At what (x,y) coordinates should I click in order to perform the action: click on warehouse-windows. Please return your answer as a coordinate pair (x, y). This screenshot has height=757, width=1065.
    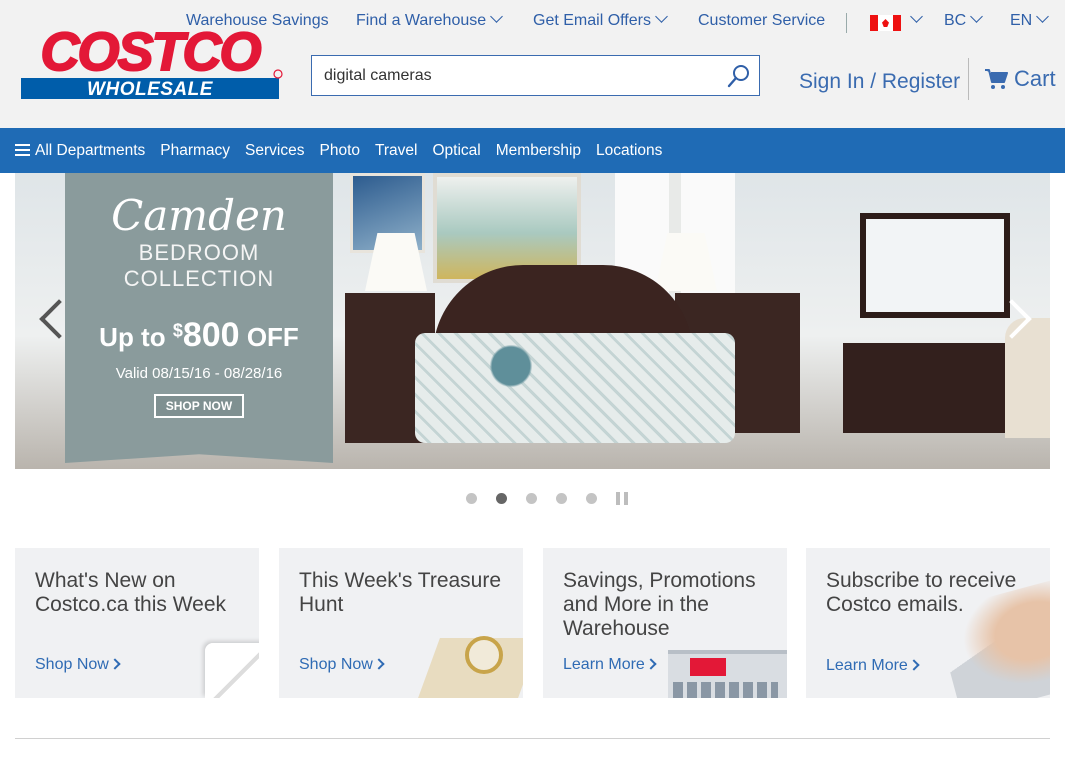
    Looking at the image, I should click on (725, 690).